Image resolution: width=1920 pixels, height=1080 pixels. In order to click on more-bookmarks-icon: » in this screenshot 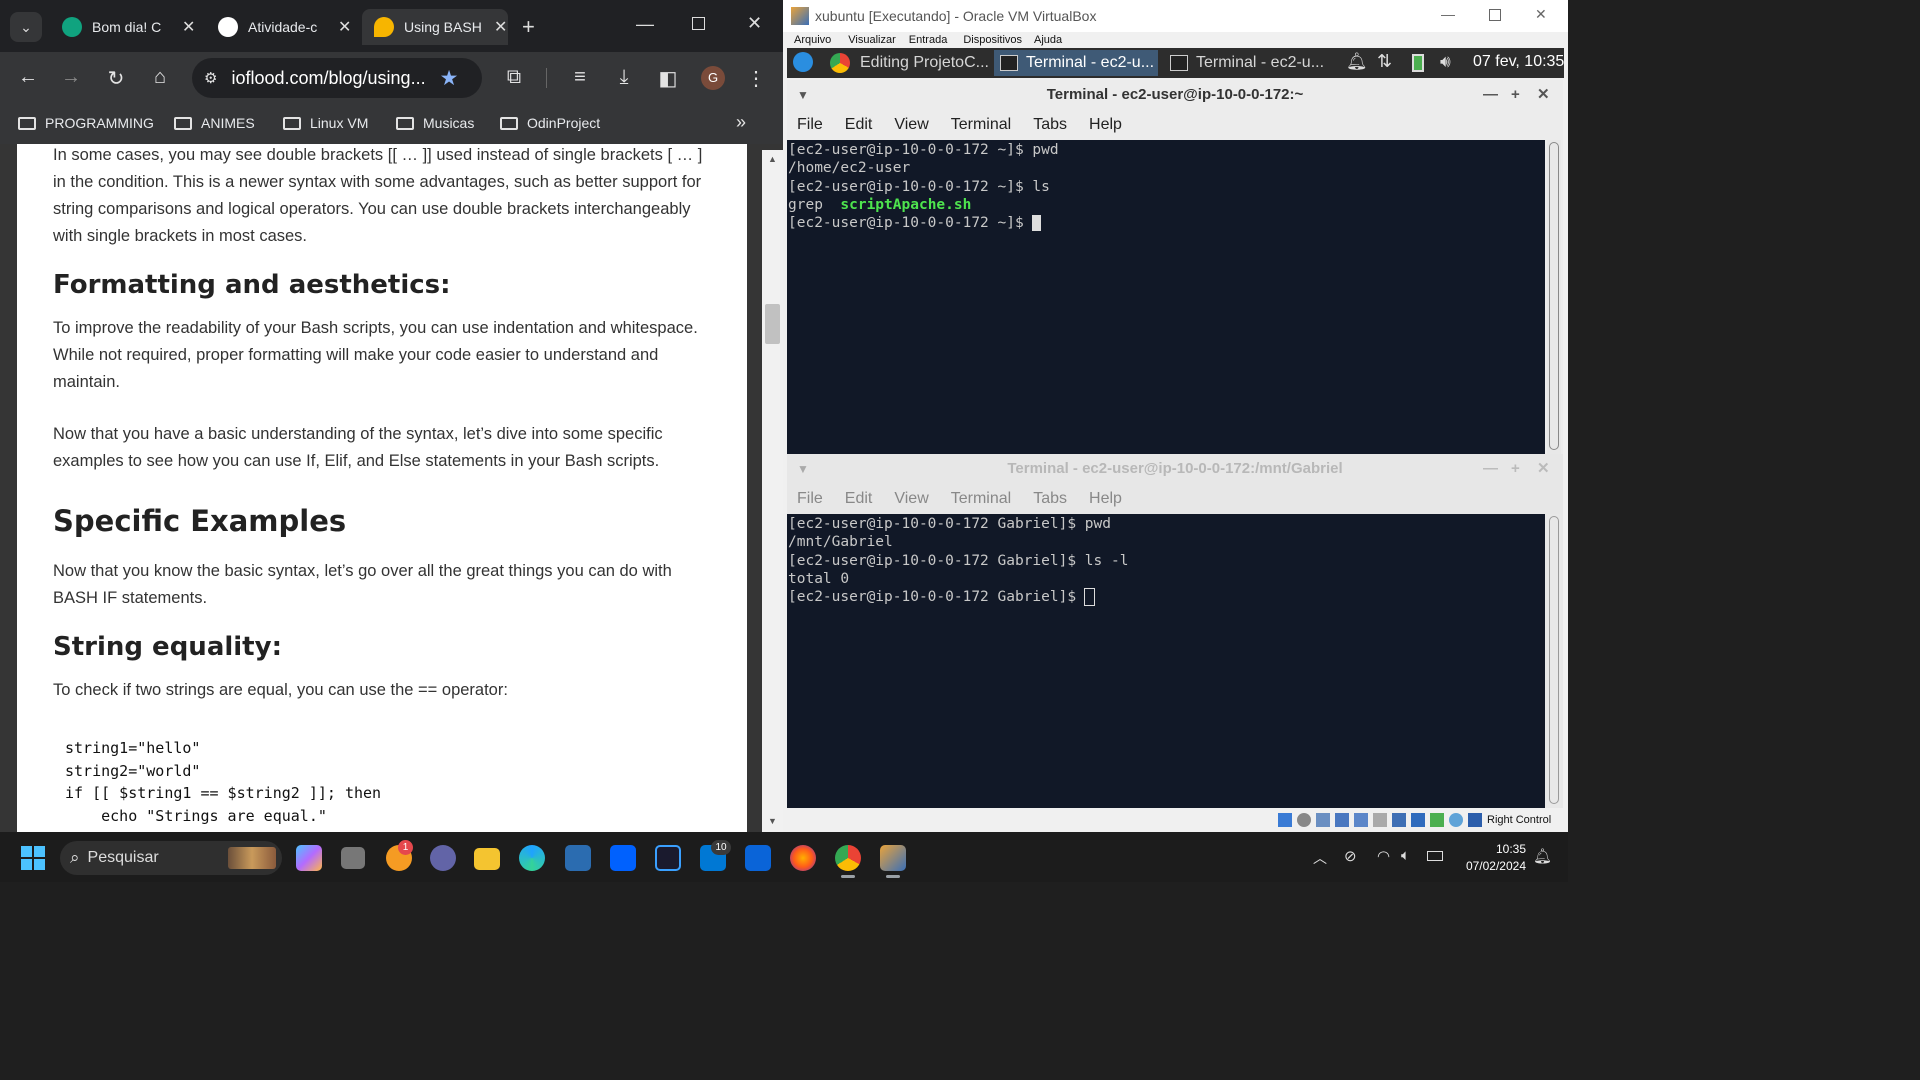, I will do `click(741, 122)`.